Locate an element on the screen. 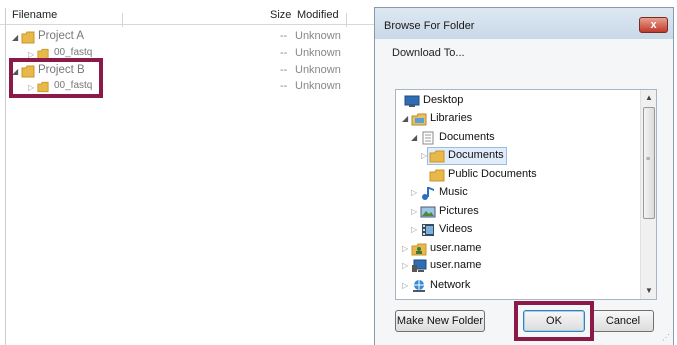 The width and height of the screenshot is (677, 345). tree-item-public-documents: Public Documents is located at coordinates (519, 175).